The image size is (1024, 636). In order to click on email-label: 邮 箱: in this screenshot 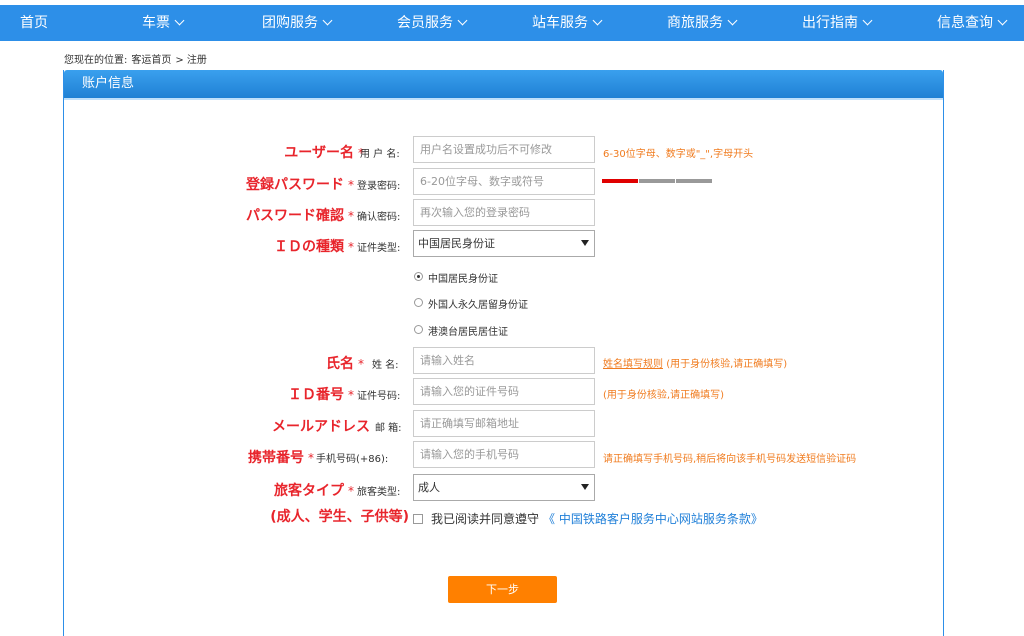, I will do `click(388, 428)`.